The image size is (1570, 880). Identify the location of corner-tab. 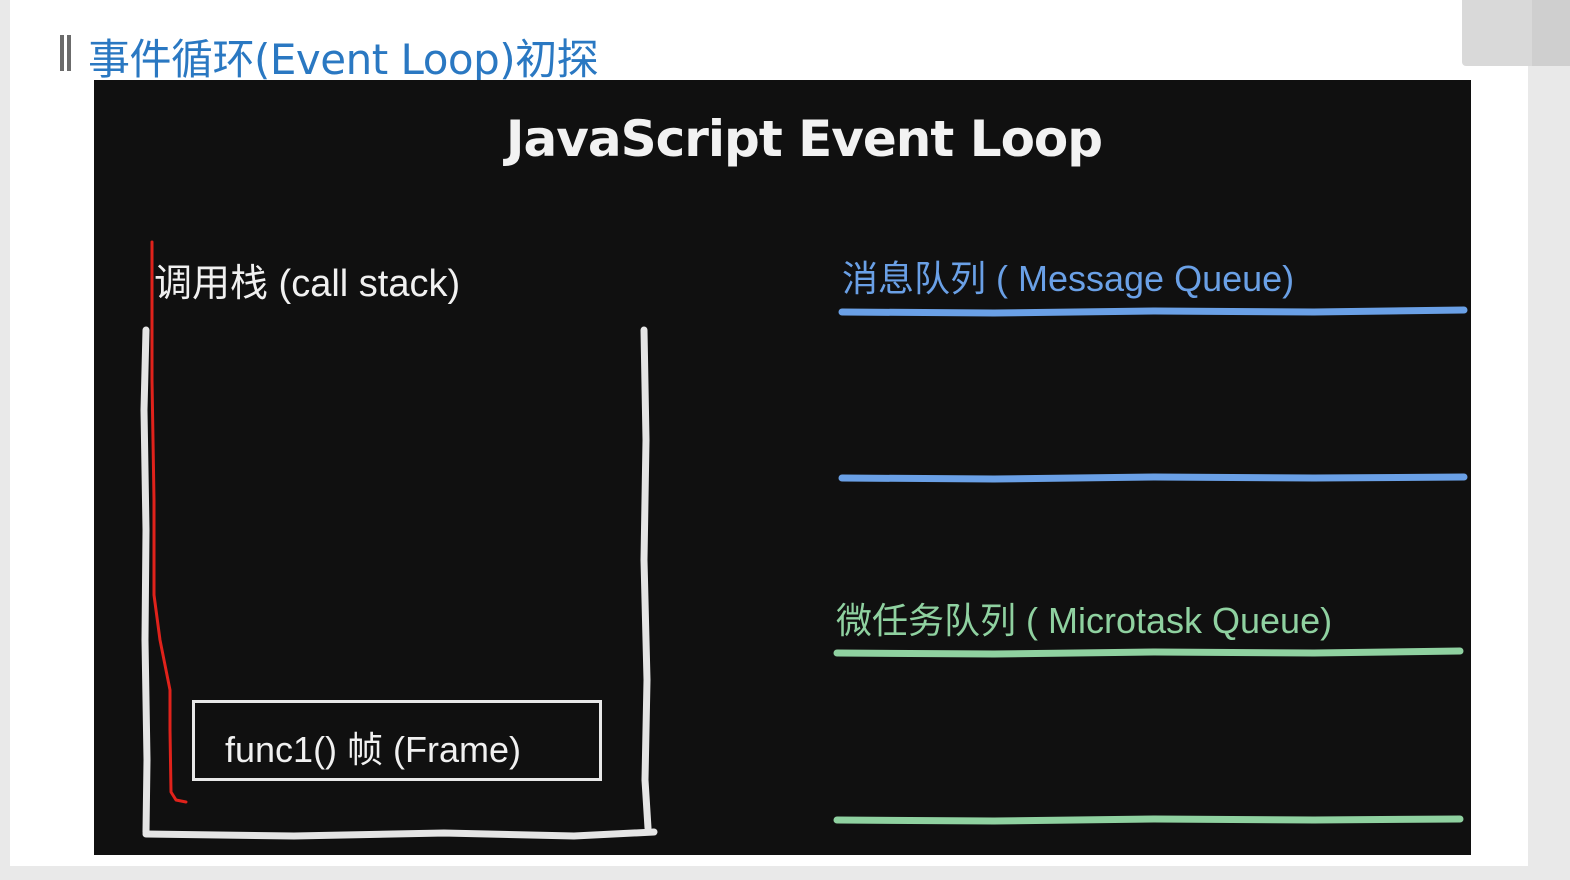
(1516, 33).